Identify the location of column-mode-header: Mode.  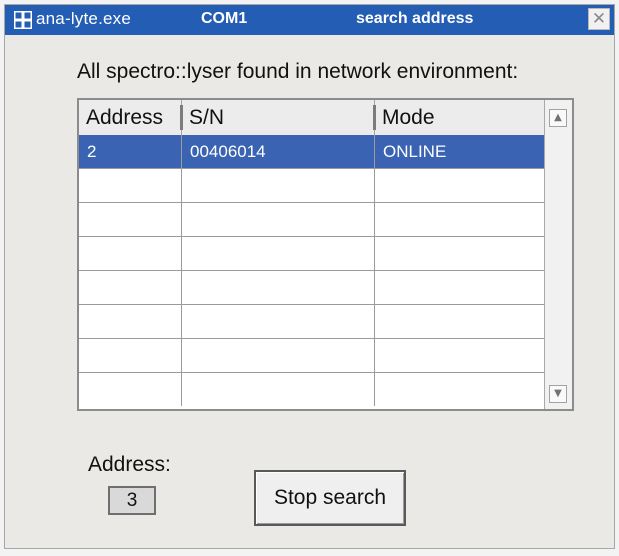
(459, 117).